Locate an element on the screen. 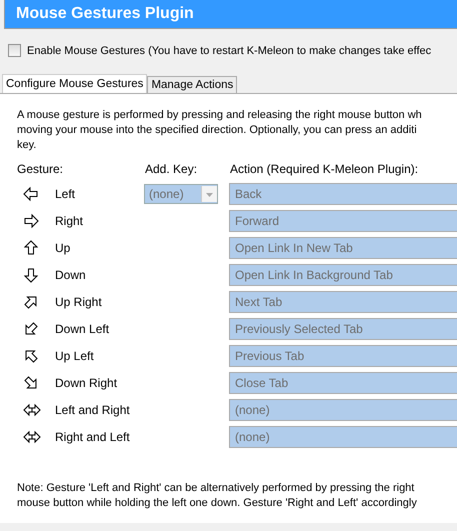 This screenshot has width=457, height=531. action-field: Previously Selected Tab is located at coordinates (343, 329).